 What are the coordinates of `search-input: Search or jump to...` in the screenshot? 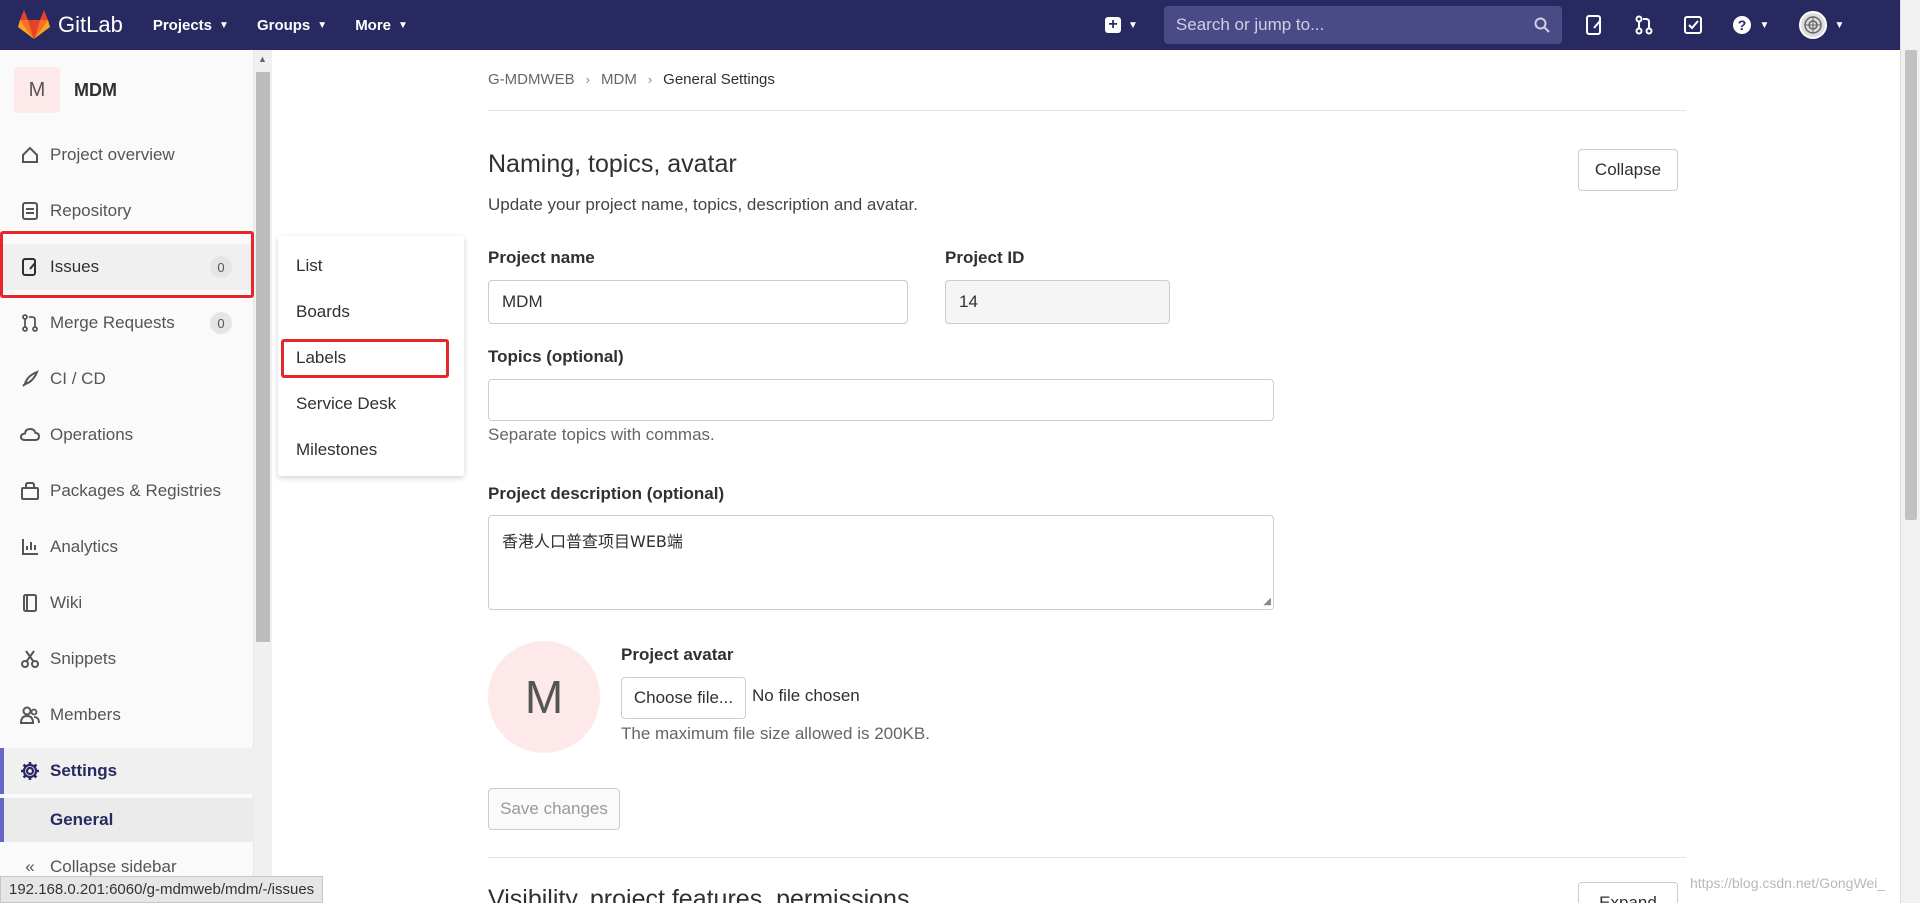 It's located at (1362, 25).